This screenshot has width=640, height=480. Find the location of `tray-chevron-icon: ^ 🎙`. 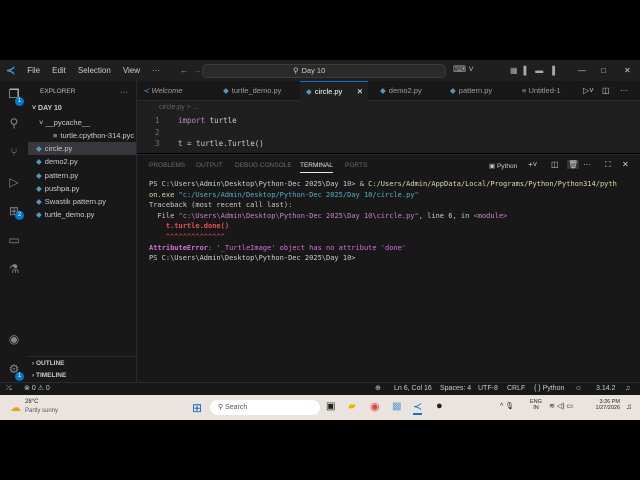

tray-chevron-icon: ^ 🎙 is located at coordinates (507, 406).